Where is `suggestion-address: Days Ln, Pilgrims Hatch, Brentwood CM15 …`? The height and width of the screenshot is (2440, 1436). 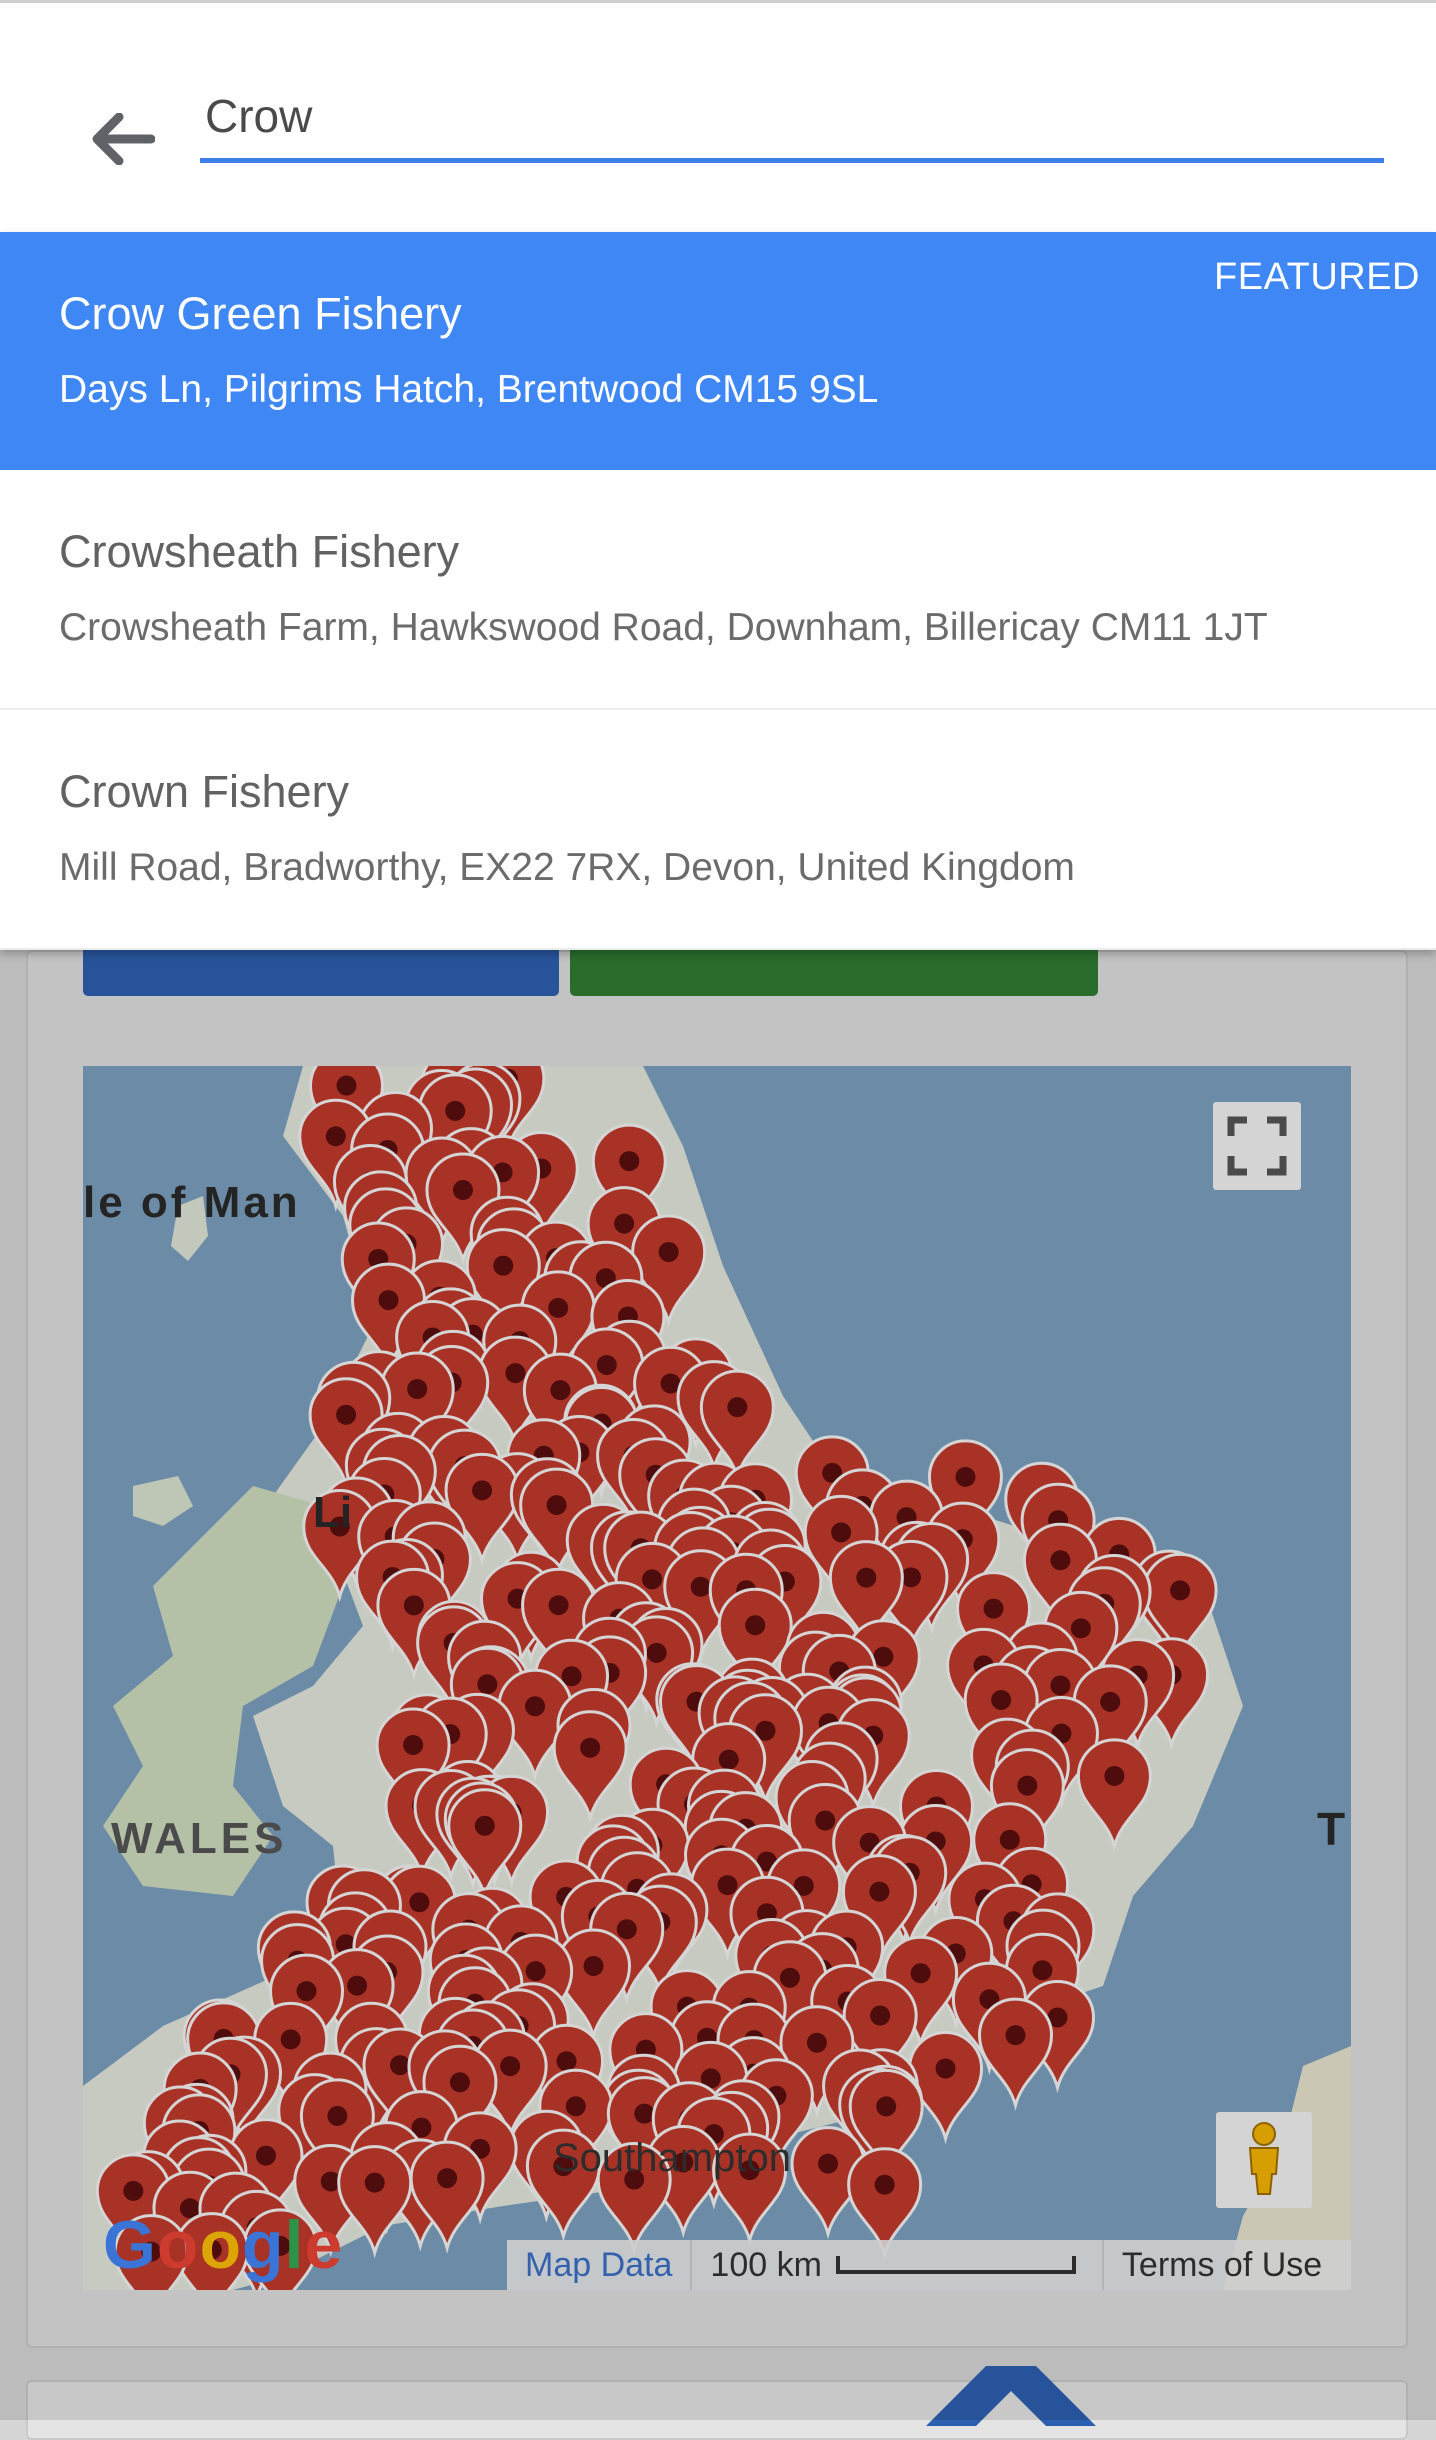 suggestion-address: Days Ln, Pilgrims Hatch, Brentwood CM15 … is located at coordinates (469, 389).